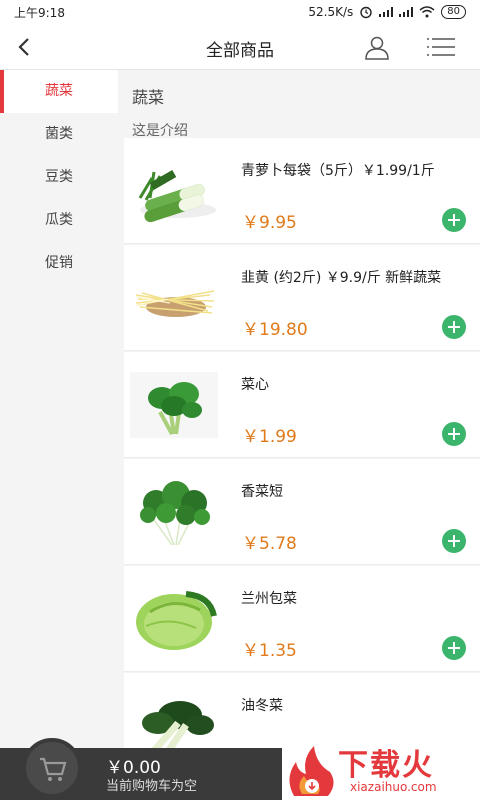 The width and height of the screenshot is (480, 800). What do you see at coordinates (441, 47) in the screenshot?
I see `menu-list-icon` at bounding box center [441, 47].